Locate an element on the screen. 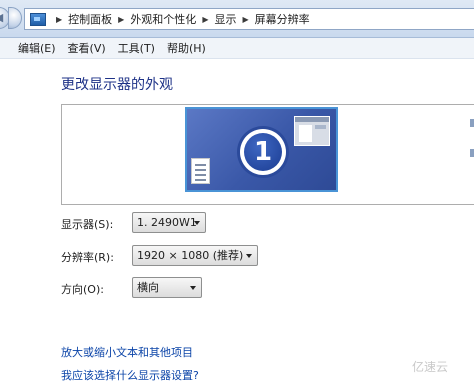 This screenshot has height=390, width=474. resolution-select-value: 1920 × 1080 (推荐) is located at coordinates (190, 255).